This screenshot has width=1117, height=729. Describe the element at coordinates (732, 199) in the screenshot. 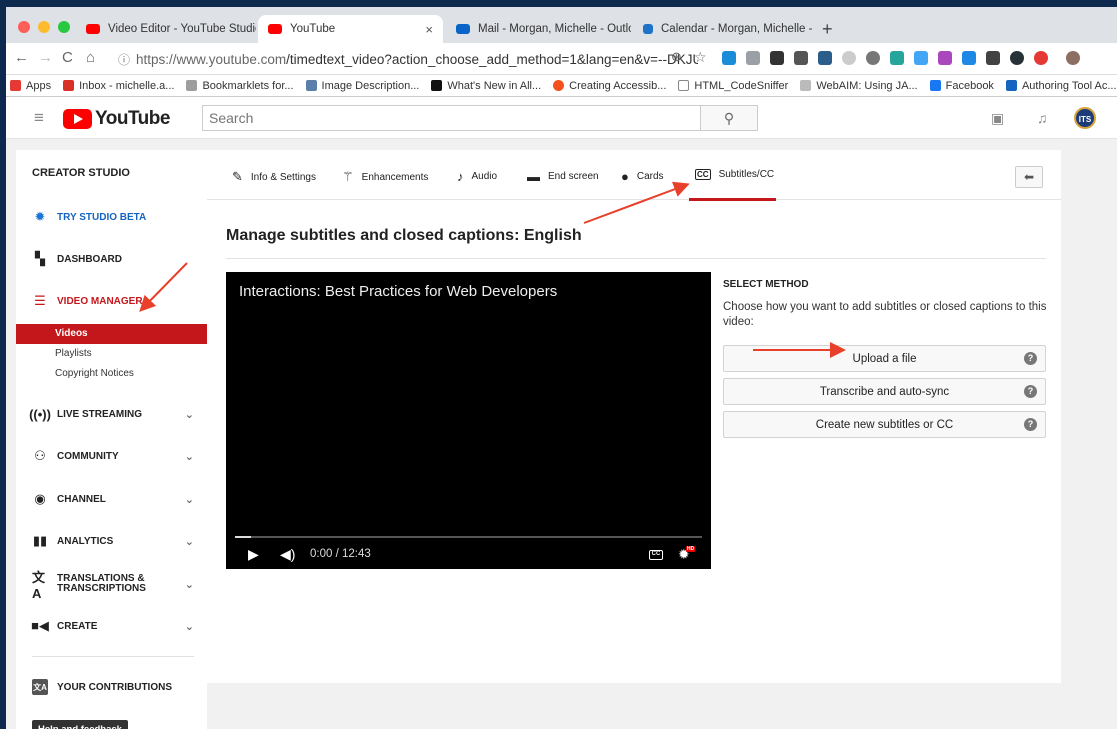

I see `active-tab-indicator` at that location.